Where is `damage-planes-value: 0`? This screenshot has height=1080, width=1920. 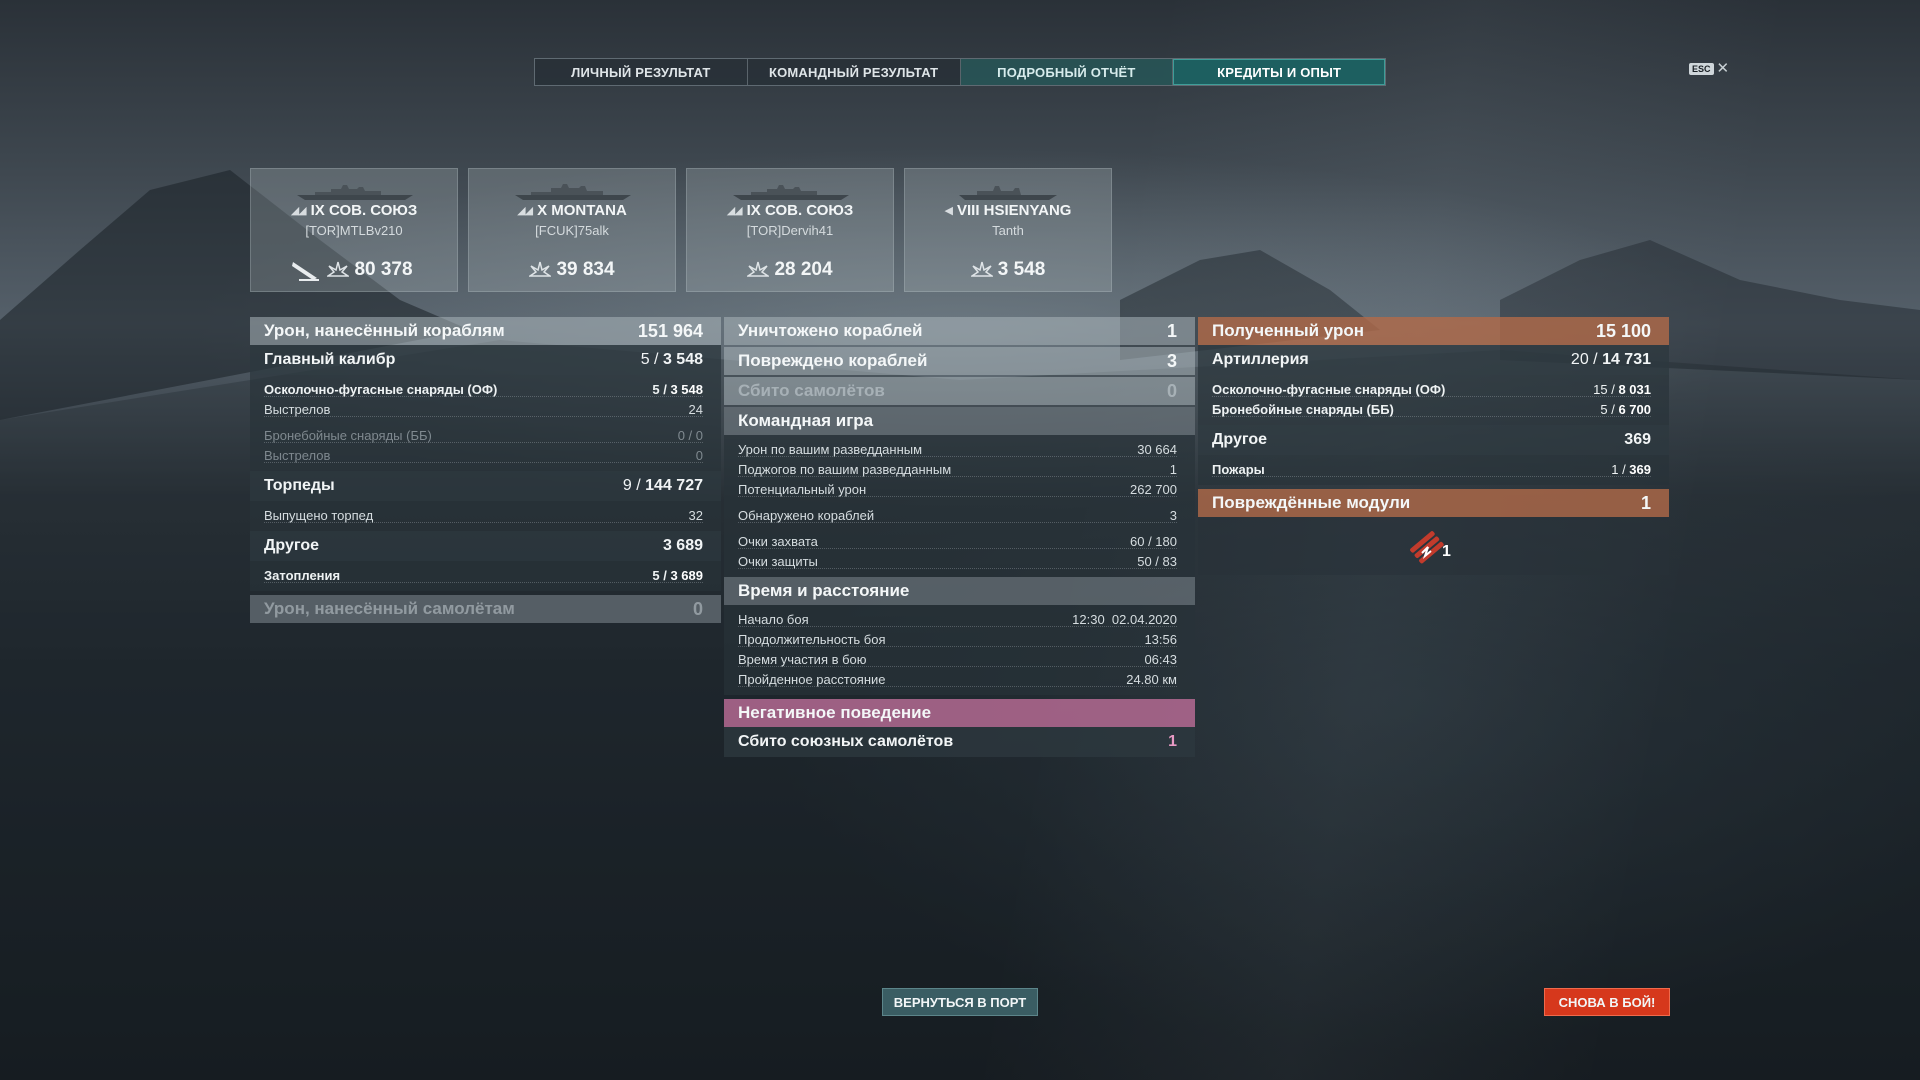
damage-planes-value: 0 is located at coordinates (697, 608).